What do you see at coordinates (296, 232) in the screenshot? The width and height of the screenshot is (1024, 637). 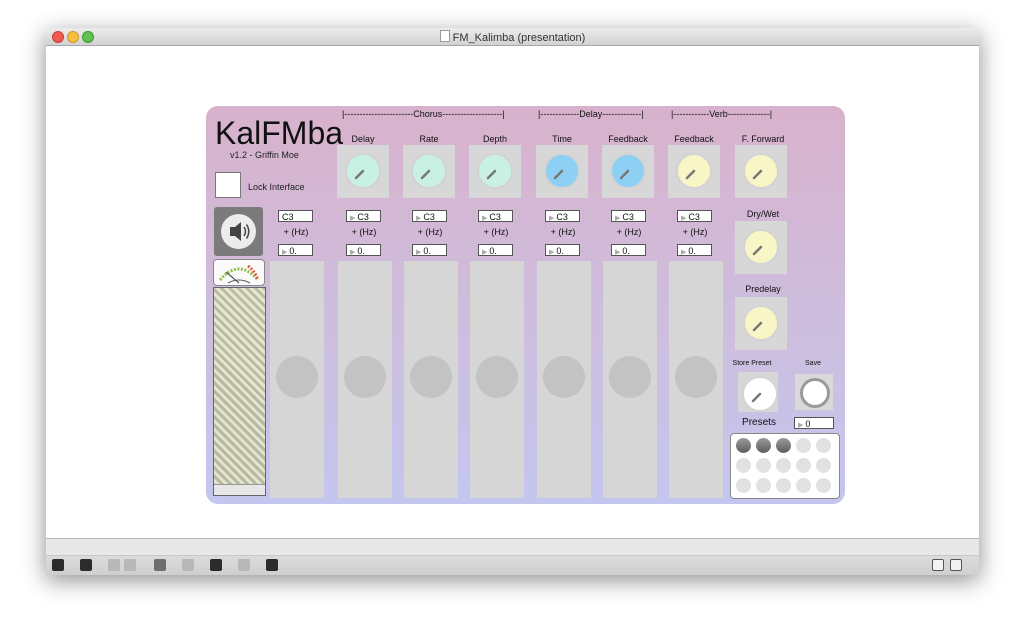 I see `slider-hz-label: + (Hz)` at bounding box center [296, 232].